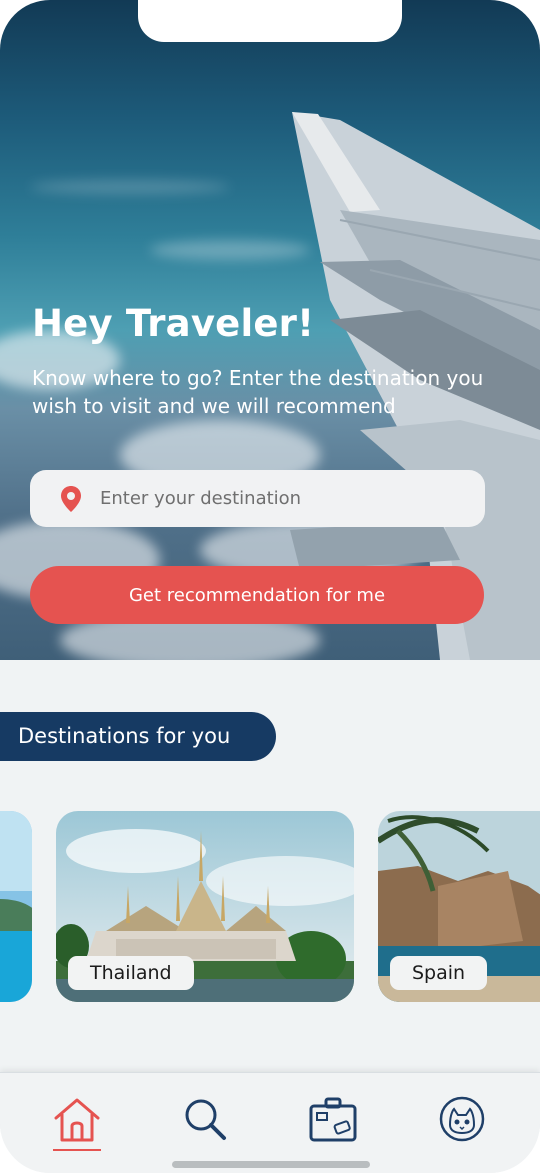  What do you see at coordinates (205, 906) in the screenshot?
I see `destination-card-thailand: Thailand` at bounding box center [205, 906].